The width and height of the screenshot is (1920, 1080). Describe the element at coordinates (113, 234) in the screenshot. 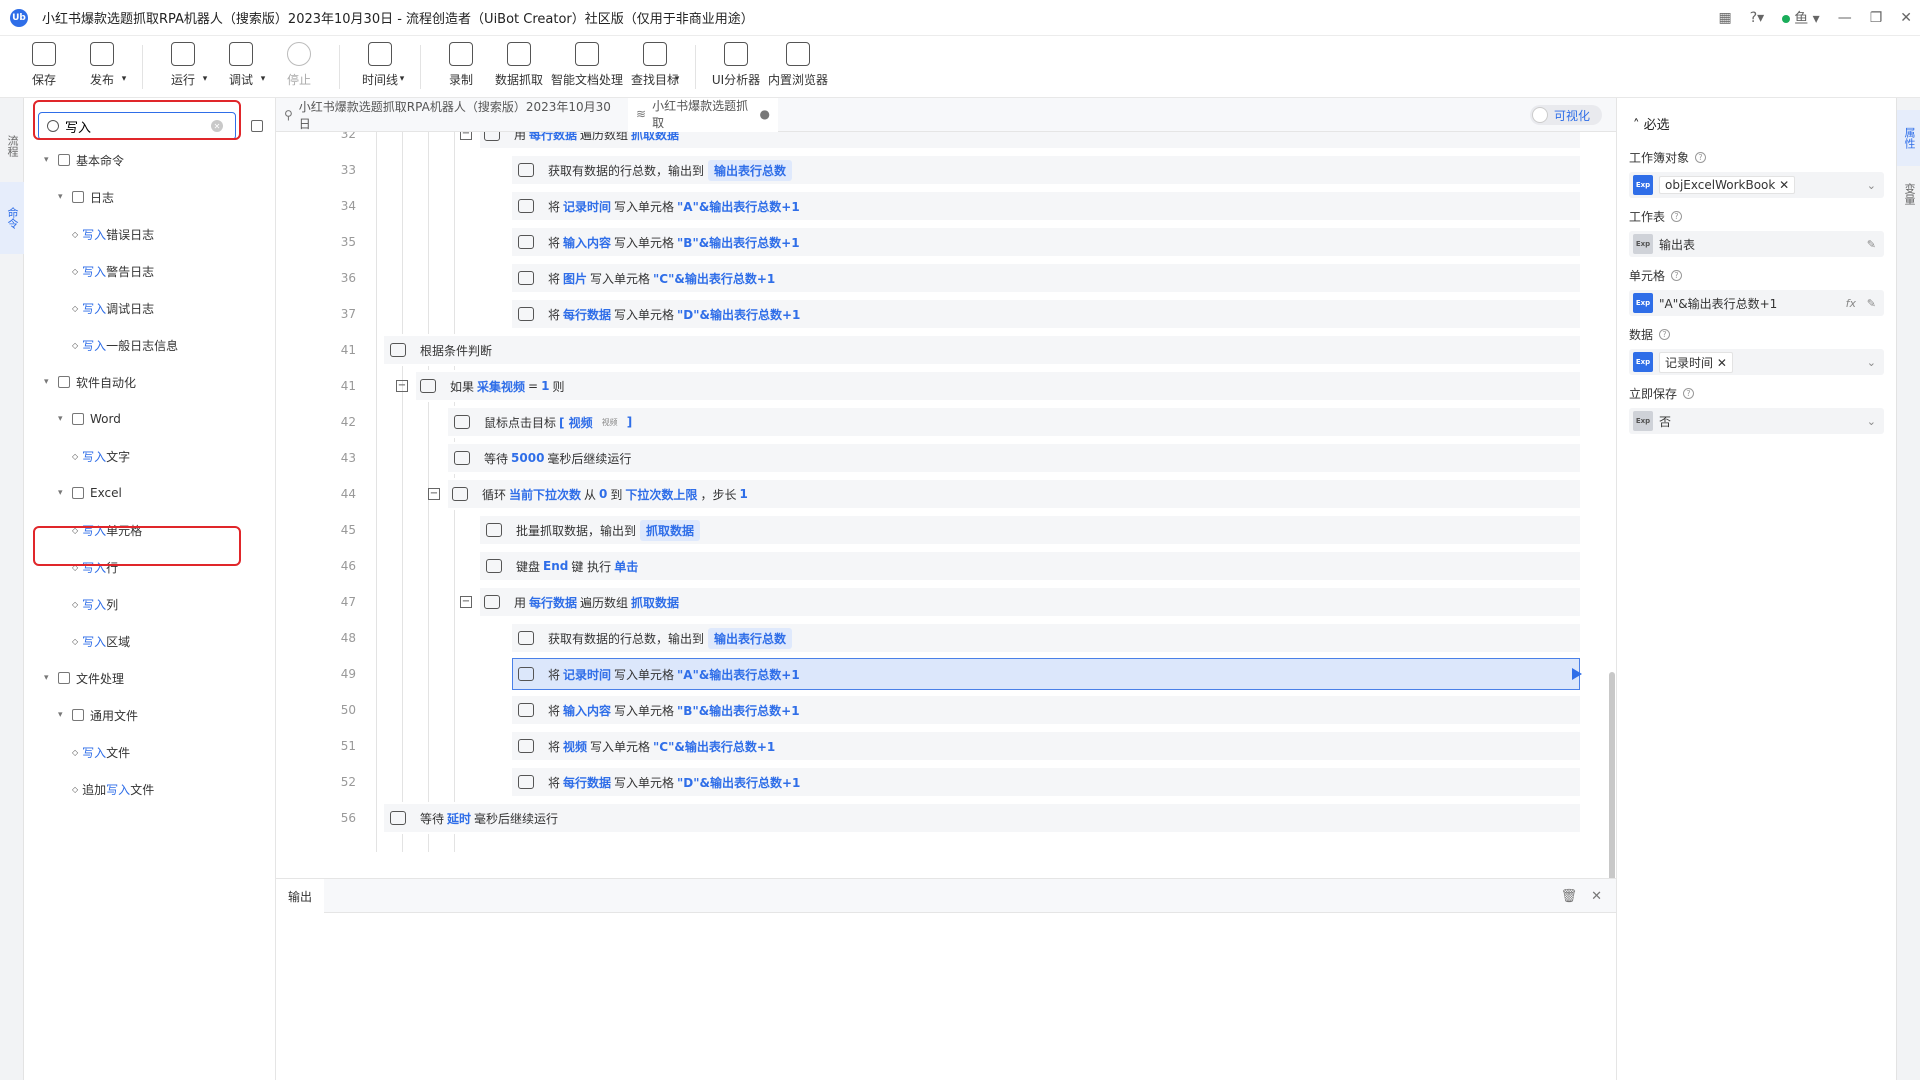

I see `command-item: ◇ 写入 错误日志` at that location.